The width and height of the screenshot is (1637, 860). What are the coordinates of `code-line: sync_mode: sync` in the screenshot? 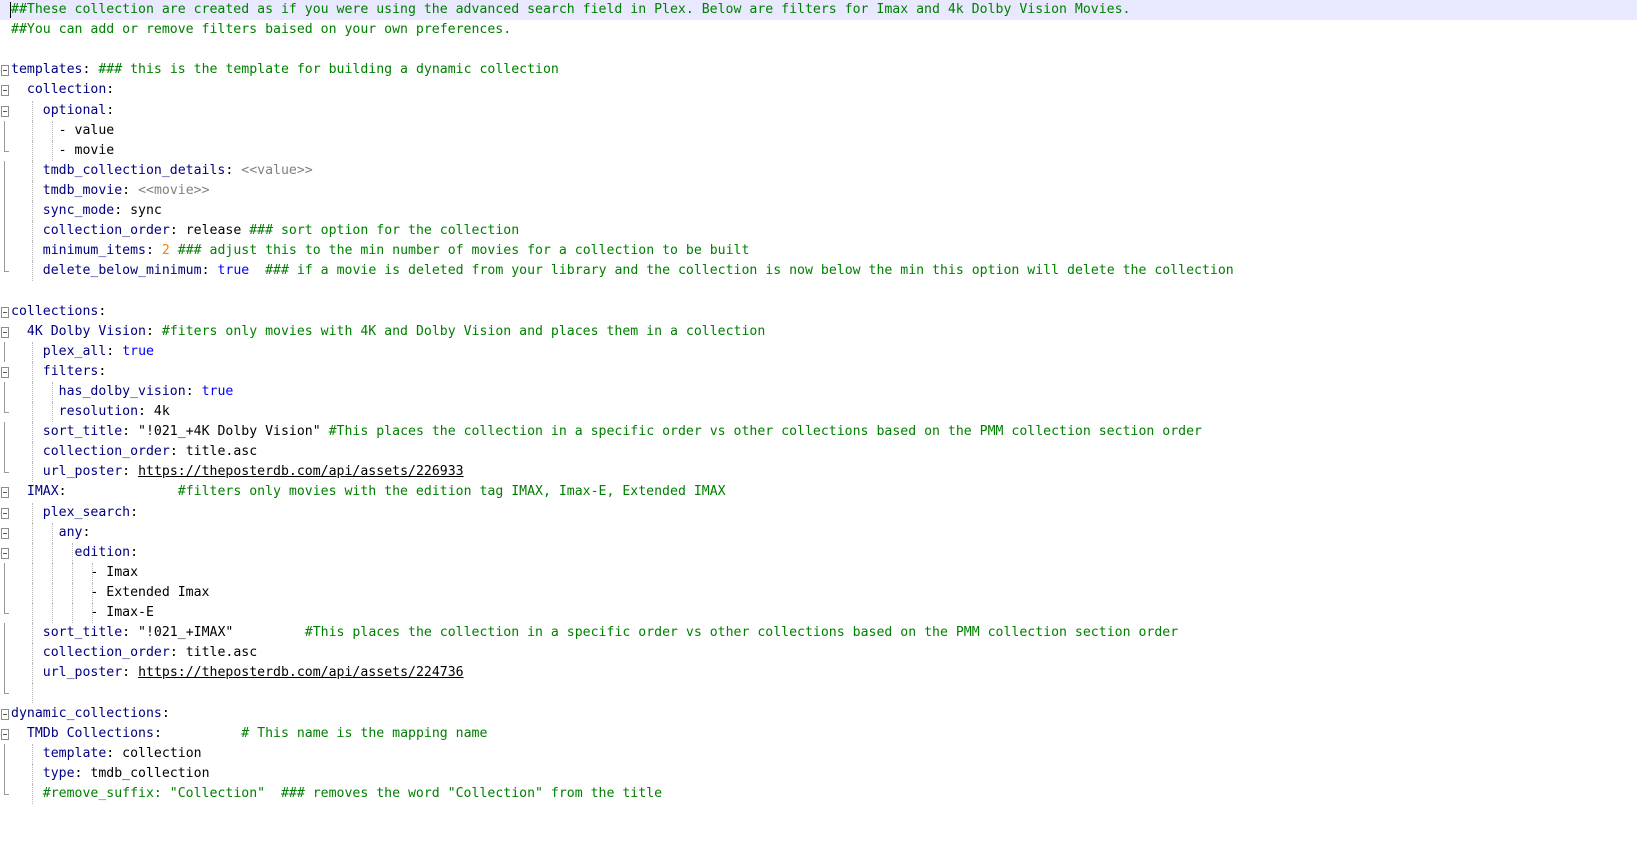 It's located at (818, 211).